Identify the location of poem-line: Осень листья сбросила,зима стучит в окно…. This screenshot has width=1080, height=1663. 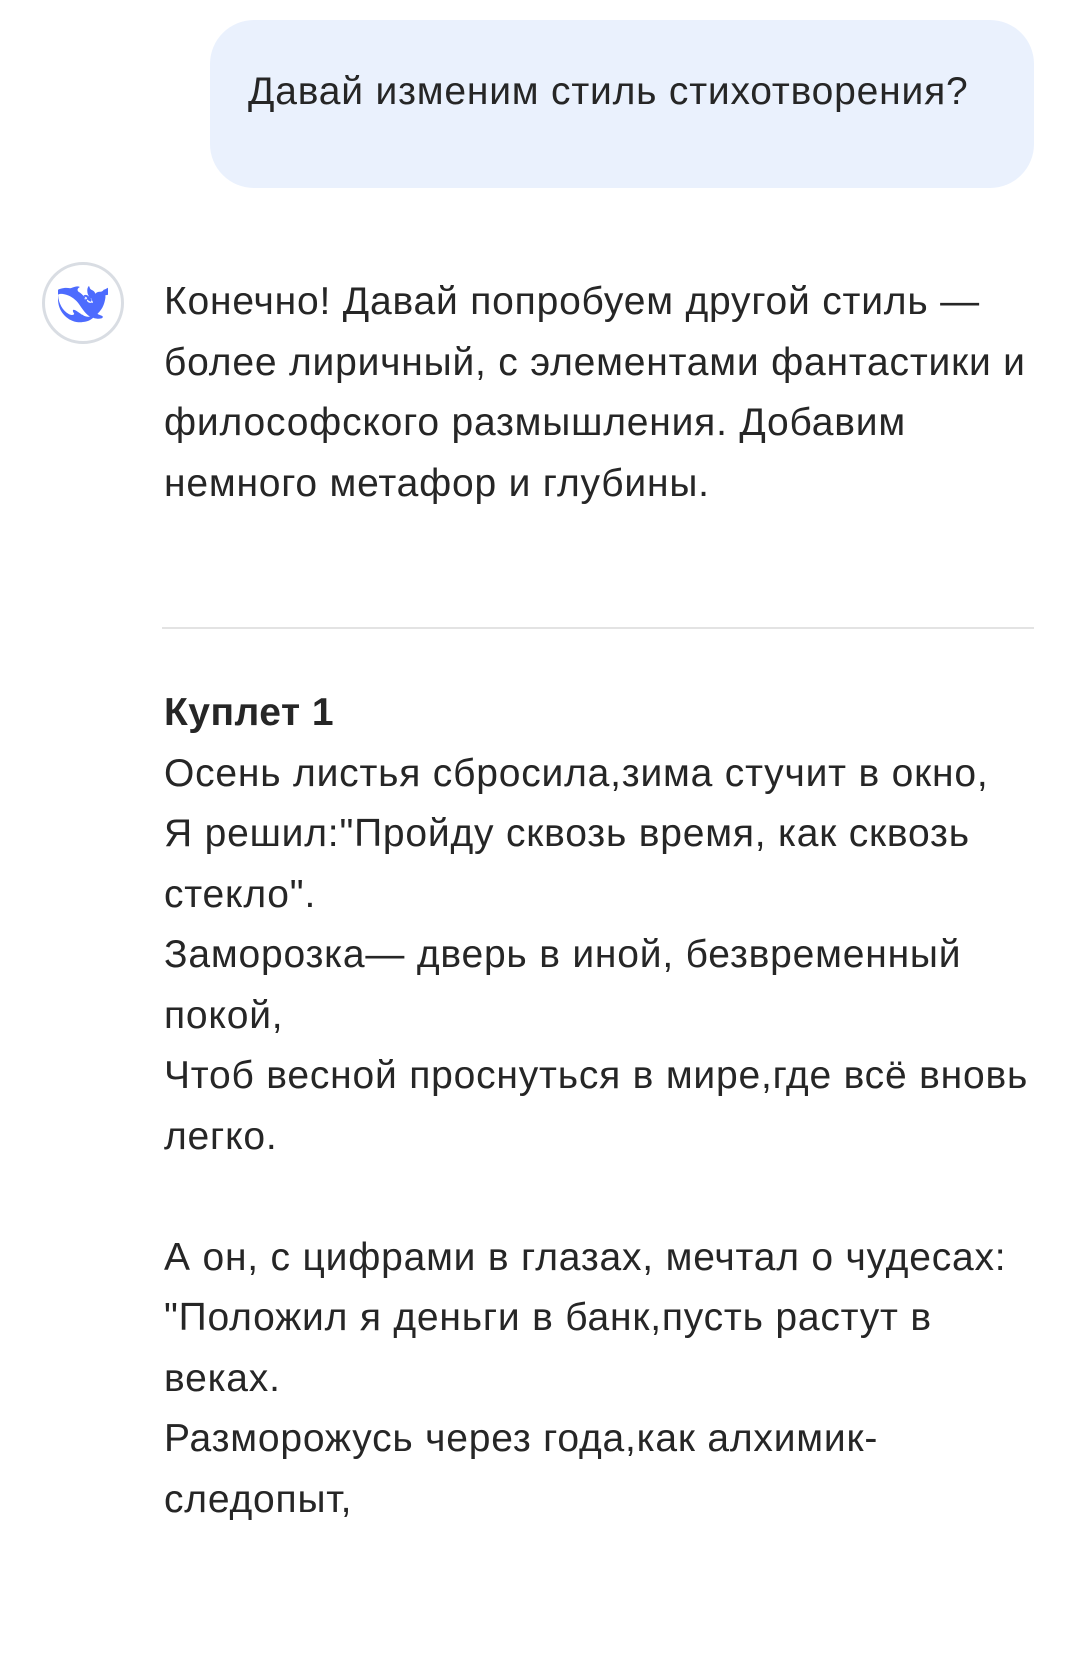
(576, 773).